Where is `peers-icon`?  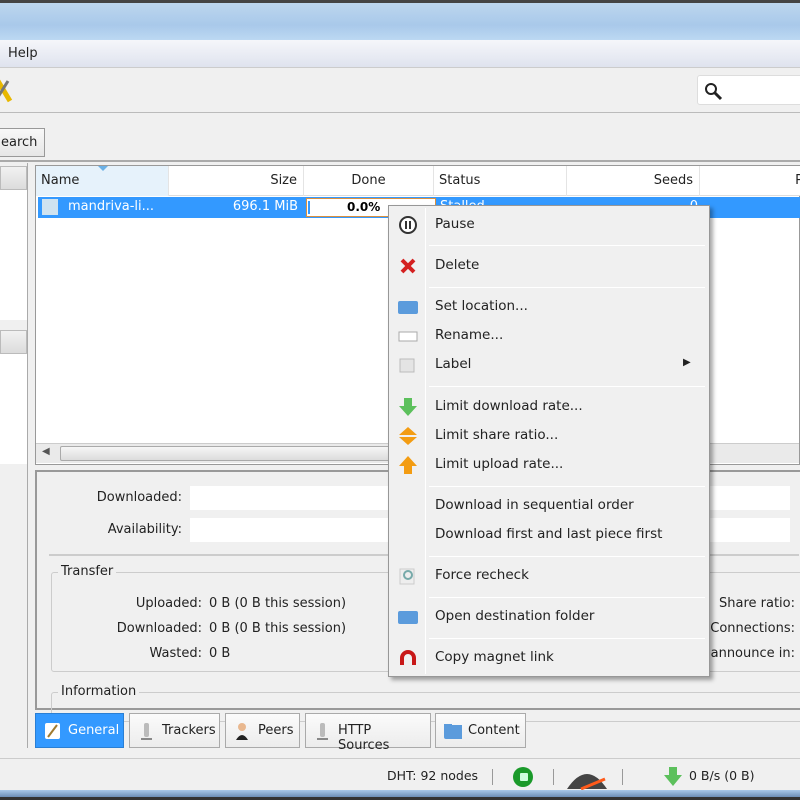
peers-icon is located at coordinates (242, 731).